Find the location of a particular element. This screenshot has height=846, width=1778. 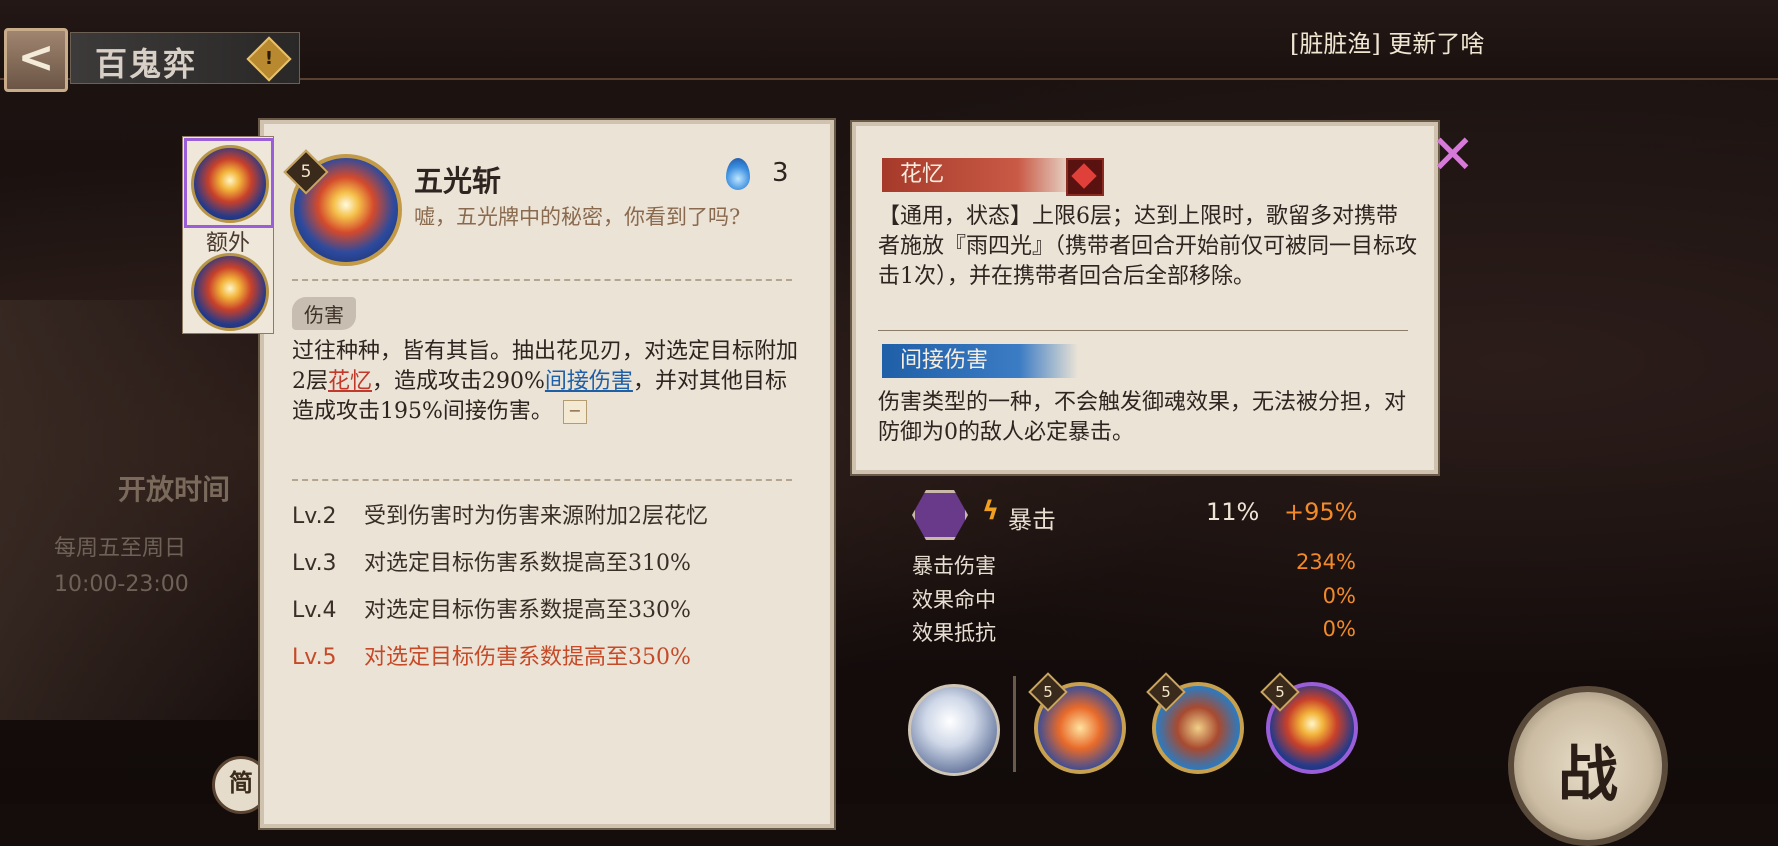

close-icon: ✕ is located at coordinates (1452, 155).